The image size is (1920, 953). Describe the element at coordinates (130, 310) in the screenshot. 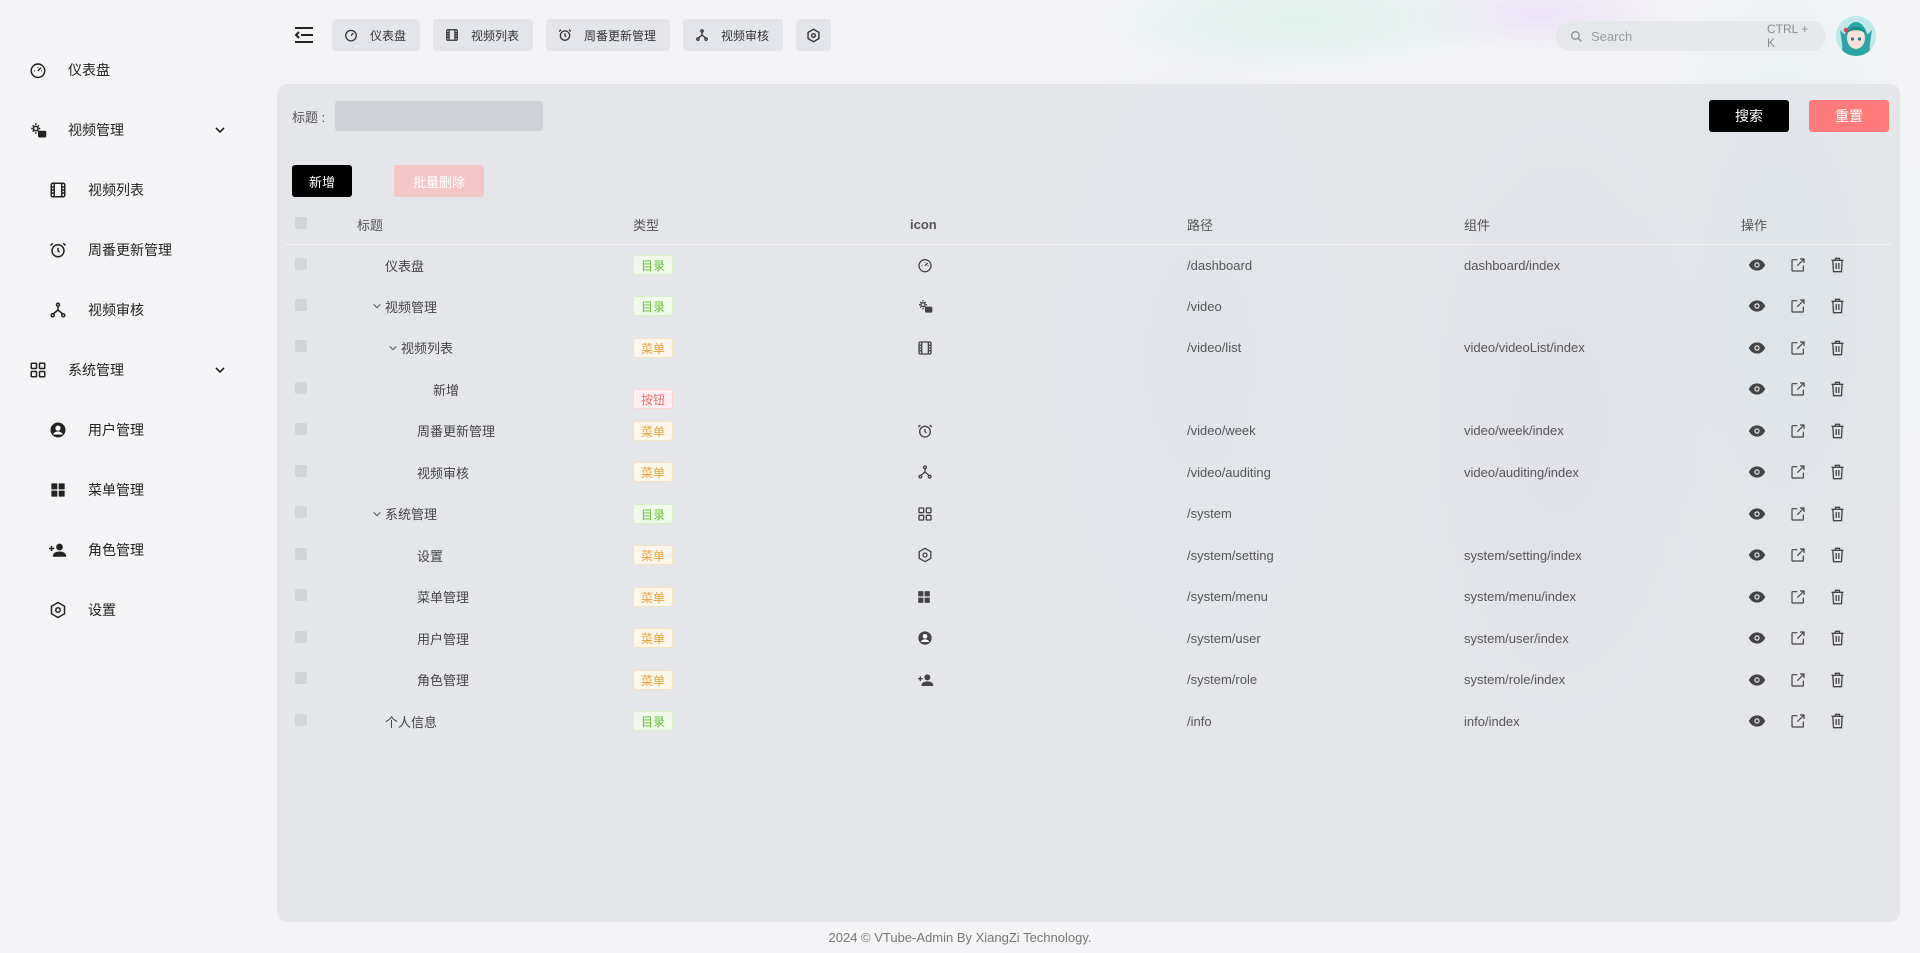

I see `sidebar-item-video-audit: 视频审核` at that location.